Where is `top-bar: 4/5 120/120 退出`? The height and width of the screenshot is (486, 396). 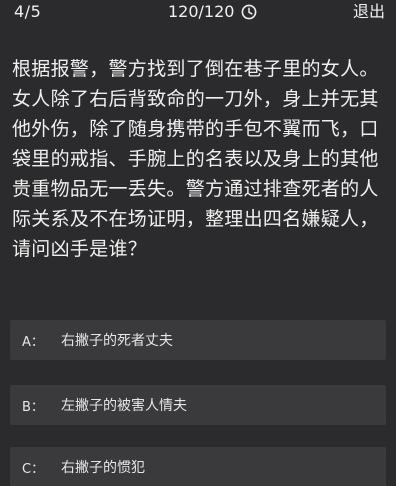
top-bar: 4/5 120/120 退出 is located at coordinates (198, 13).